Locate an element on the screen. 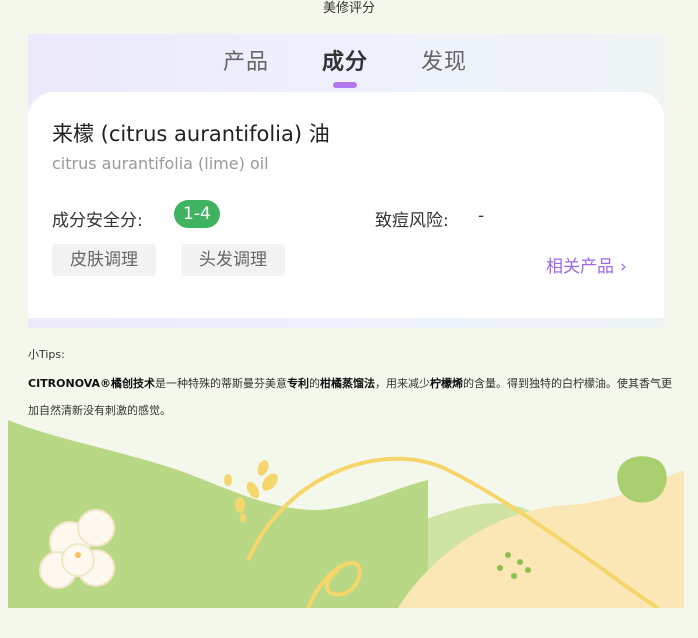 This screenshot has height=638, width=698. tab-ingredients: 成分 is located at coordinates (345, 60).